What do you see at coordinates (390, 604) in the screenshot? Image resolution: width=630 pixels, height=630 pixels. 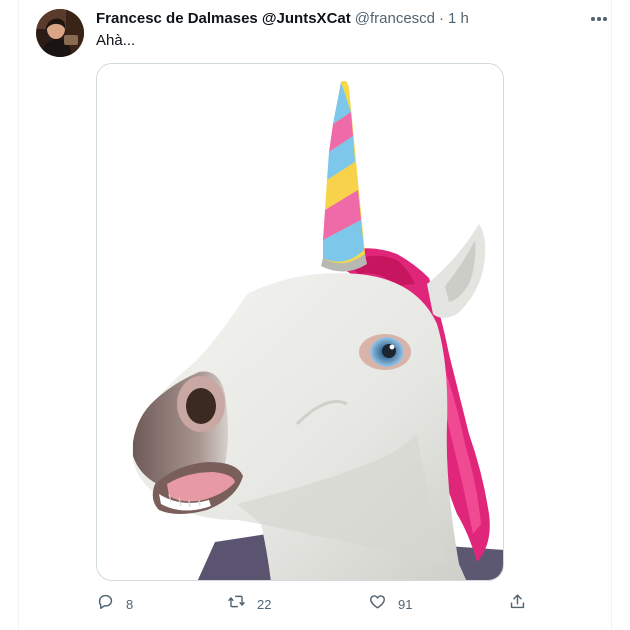 I see `like-button: 91` at bounding box center [390, 604].